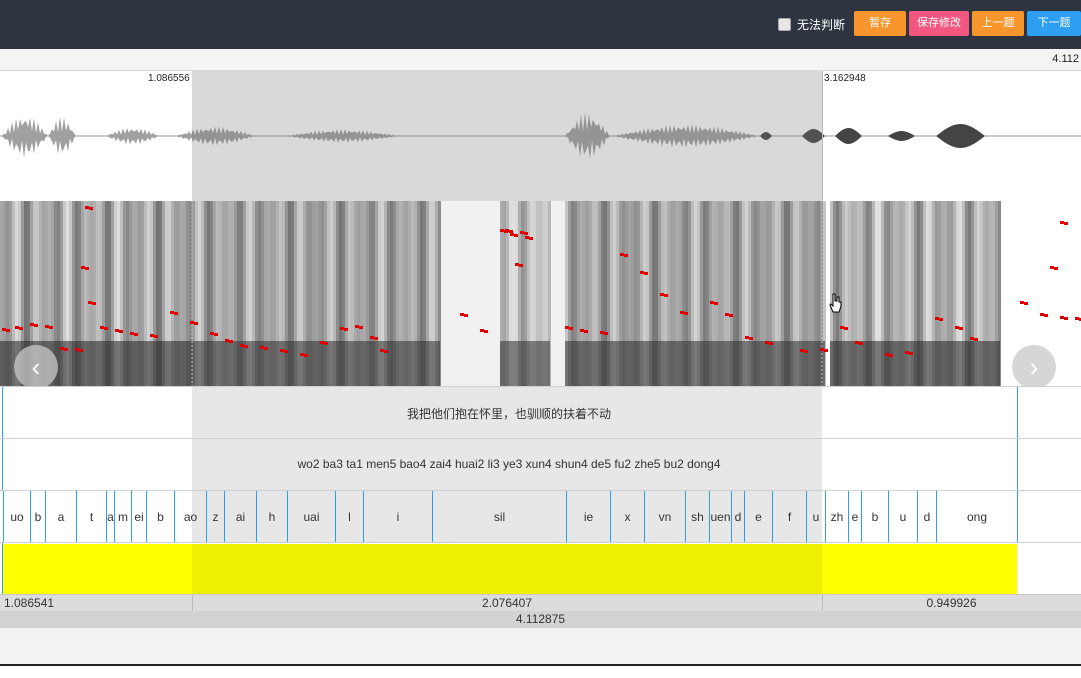 Image resolution: width=1081 pixels, height=678 pixels. I want to click on phone-segment: ei, so click(138, 516).